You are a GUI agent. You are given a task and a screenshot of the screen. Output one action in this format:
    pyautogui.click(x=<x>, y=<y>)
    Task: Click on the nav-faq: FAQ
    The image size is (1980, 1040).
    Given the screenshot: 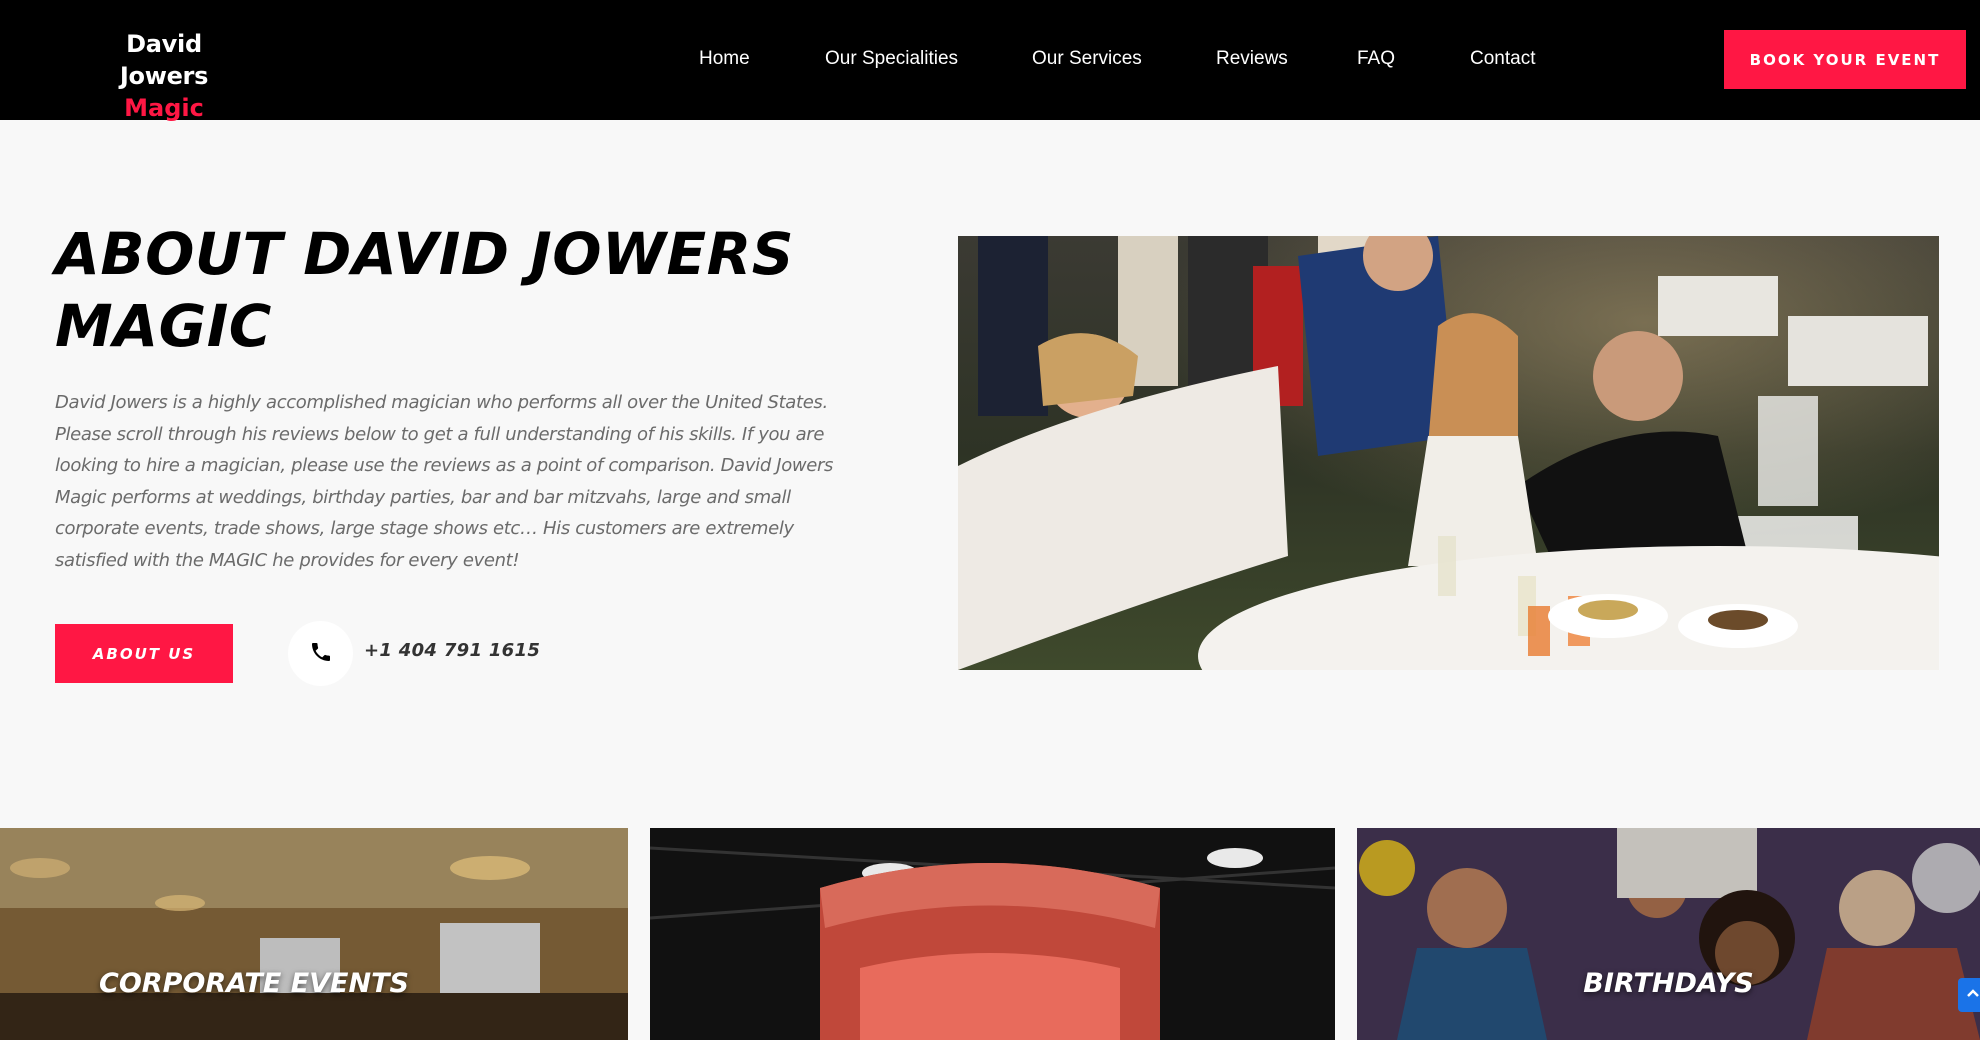 What is the action you would take?
    pyautogui.click(x=1376, y=59)
    